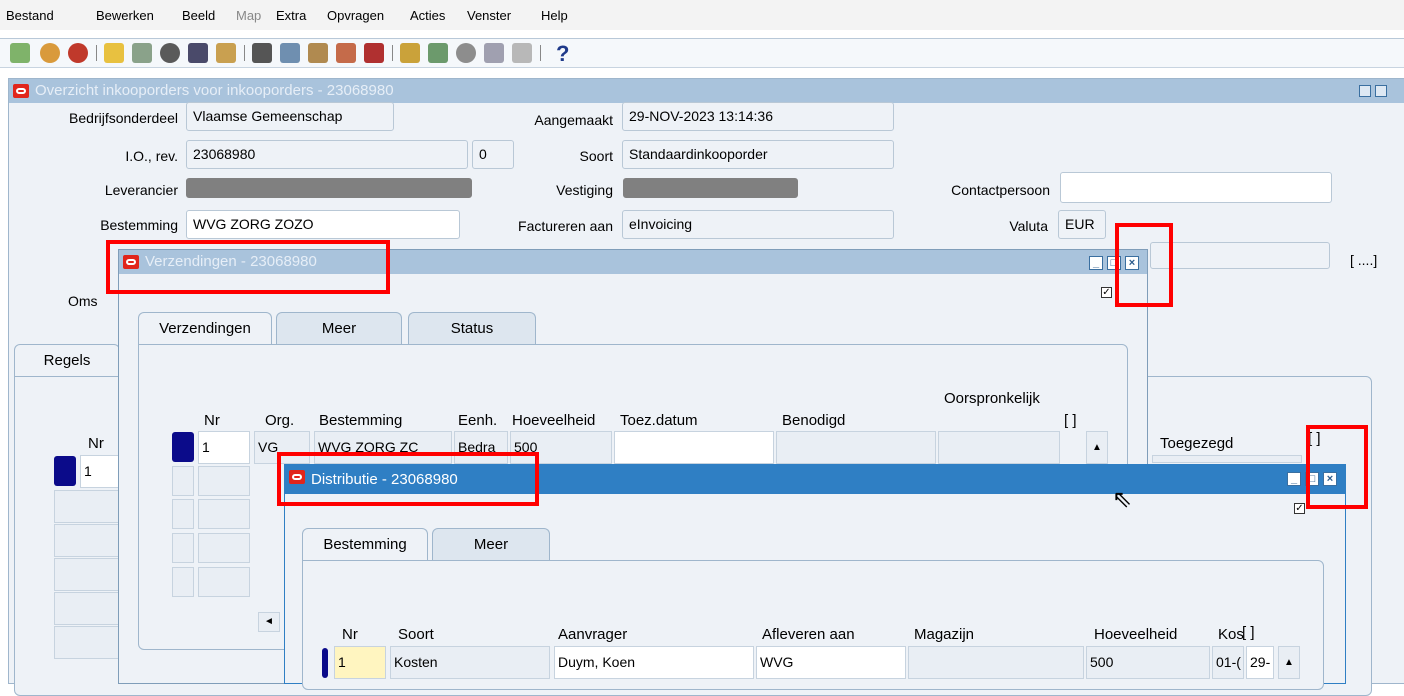  Describe the element at coordinates (1260, 662) in the screenshot. I see `distributie-extra: 29-` at that location.